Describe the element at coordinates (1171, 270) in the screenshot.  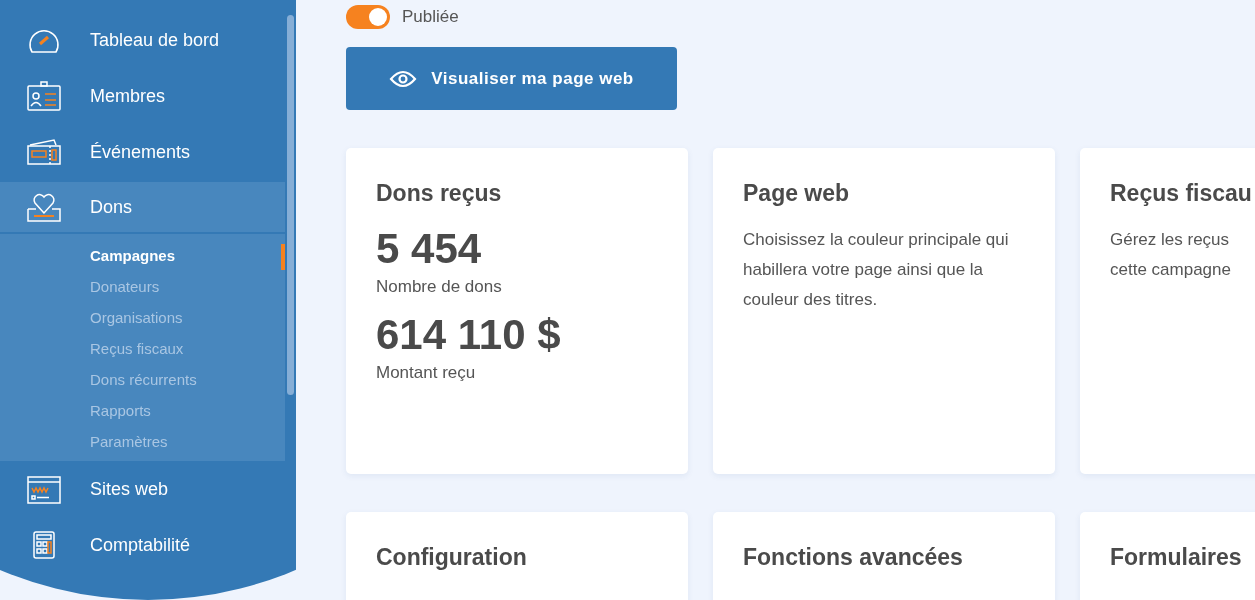
I see `card-text: cette campagne` at that location.